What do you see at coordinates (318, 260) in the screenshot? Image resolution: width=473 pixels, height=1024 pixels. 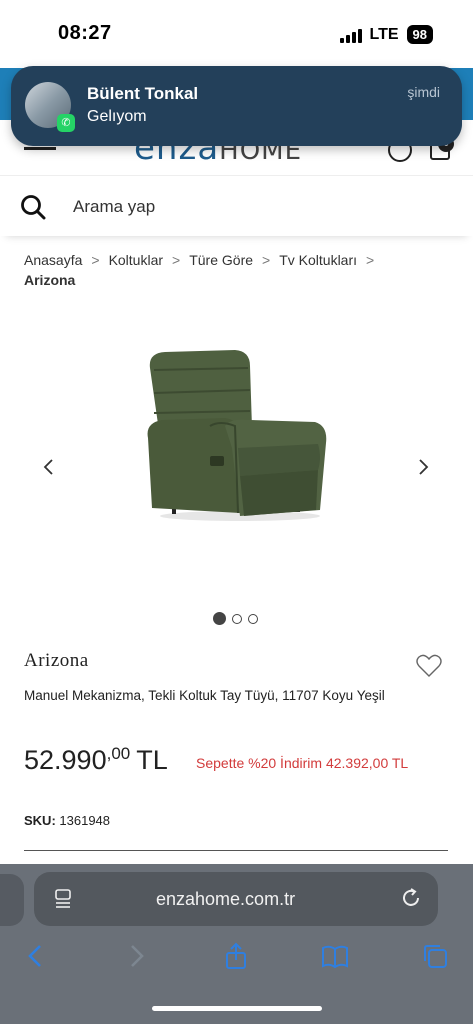 I see `breadcrumb-item: Tv Koltukları` at bounding box center [318, 260].